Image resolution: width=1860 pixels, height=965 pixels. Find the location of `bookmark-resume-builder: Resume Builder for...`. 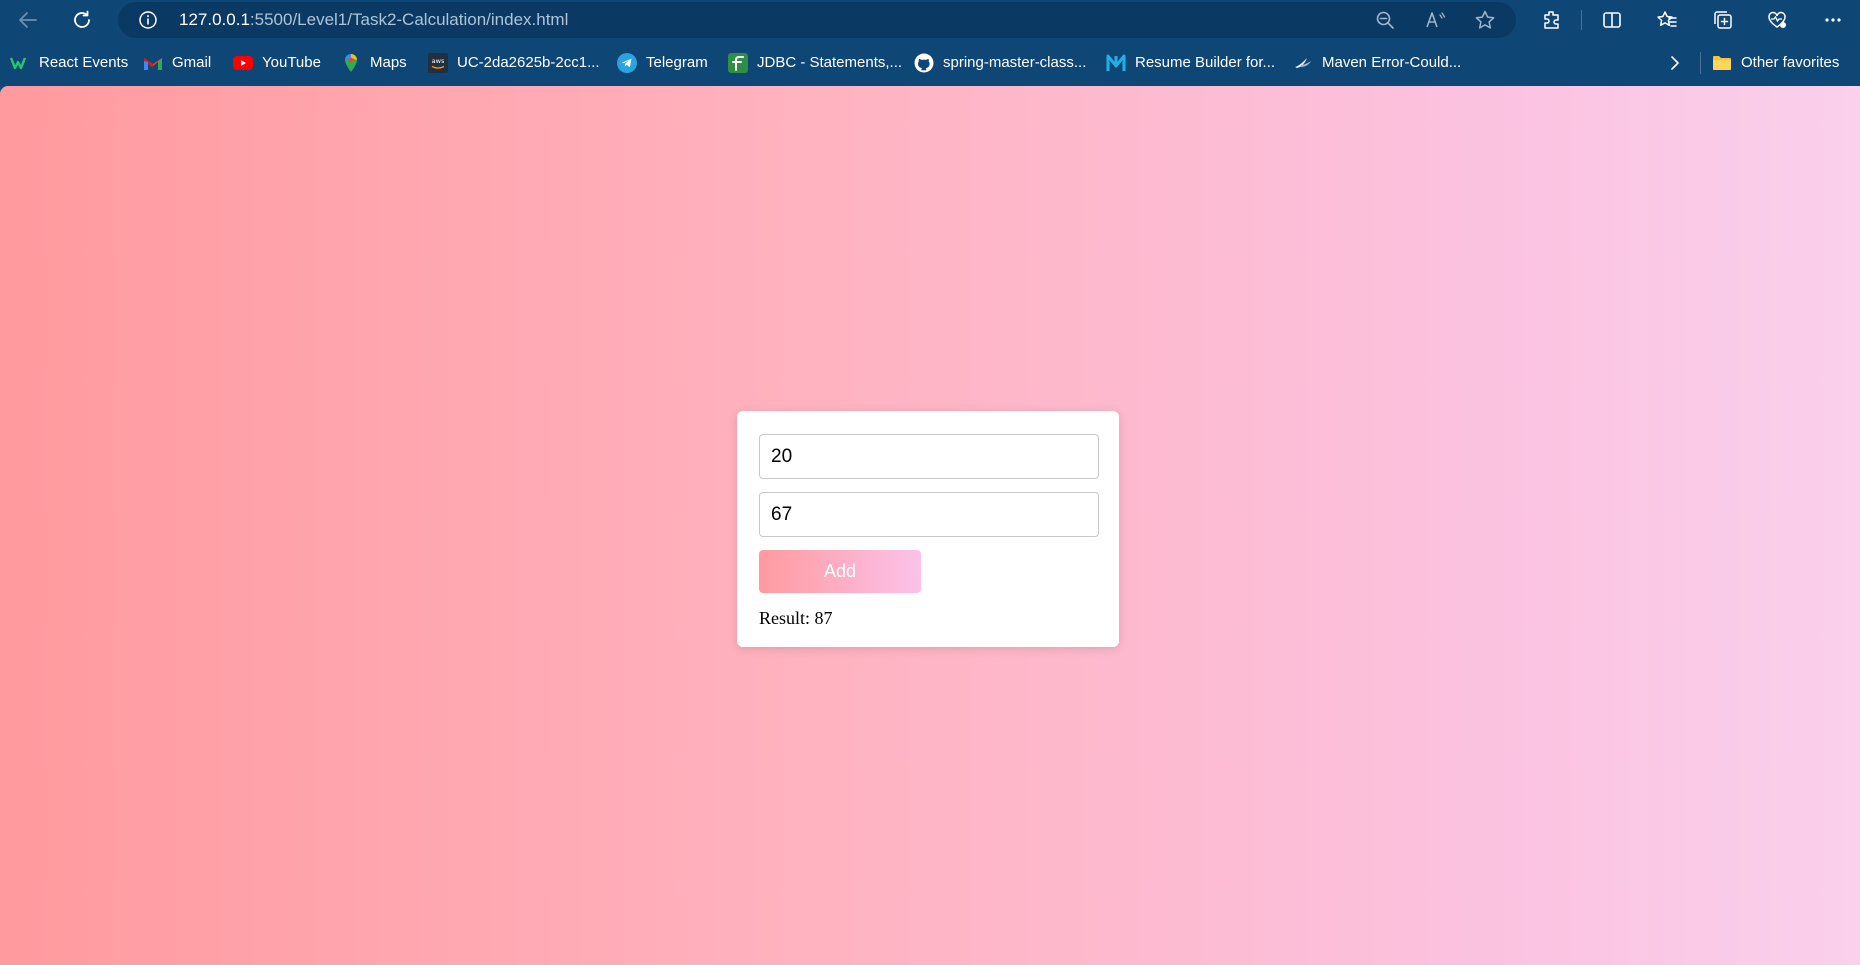

bookmark-resume-builder: Resume Builder for... is located at coordinates (1190, 63).